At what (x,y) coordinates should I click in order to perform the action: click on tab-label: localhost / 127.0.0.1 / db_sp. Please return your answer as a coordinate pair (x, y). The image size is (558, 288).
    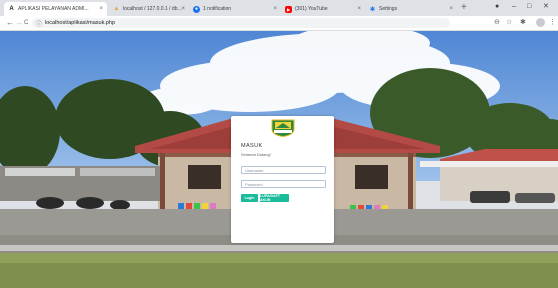
    Looking at the image, I should click on (154, 9).